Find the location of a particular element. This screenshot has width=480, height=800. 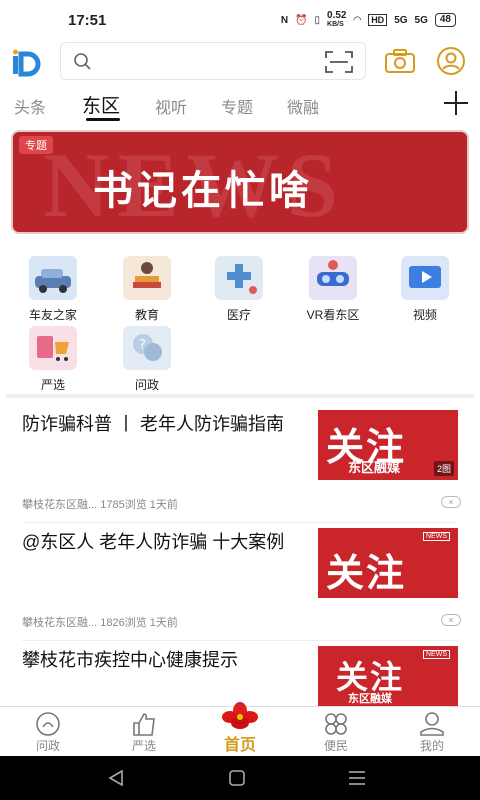

grid-item-label: 医疗 is located at coordinates (238, 315).